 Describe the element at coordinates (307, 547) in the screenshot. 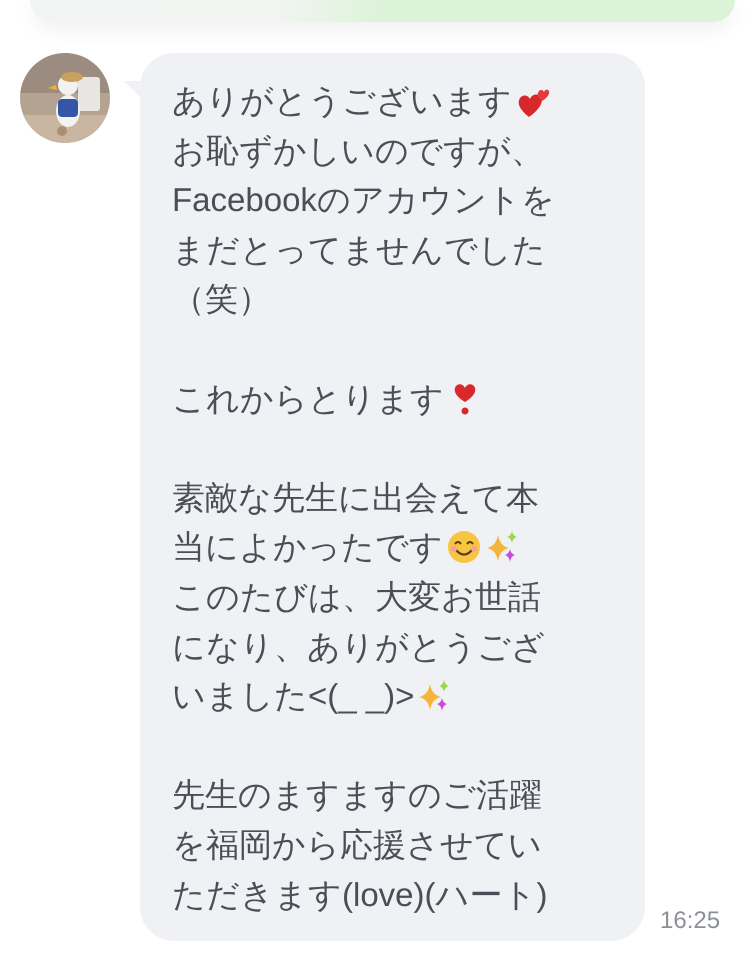

I see `message-text: 当によかったです` at that location.